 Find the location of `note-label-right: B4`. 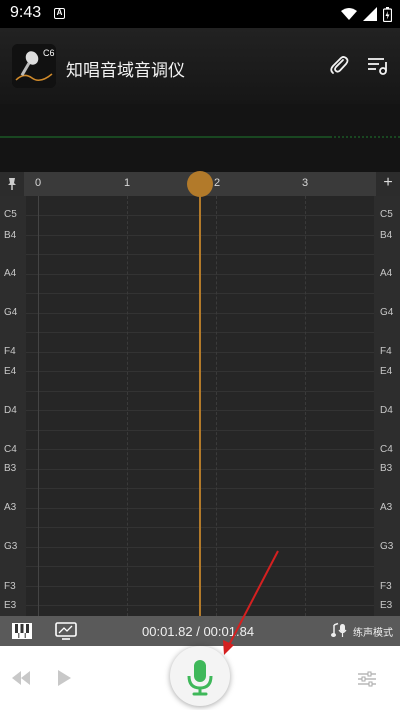

note-label-right: B4 is located at coordinates (386, 235).